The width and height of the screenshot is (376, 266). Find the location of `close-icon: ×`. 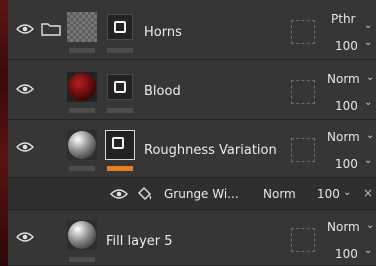

close-icon: × is located at coordinates (368, 193).